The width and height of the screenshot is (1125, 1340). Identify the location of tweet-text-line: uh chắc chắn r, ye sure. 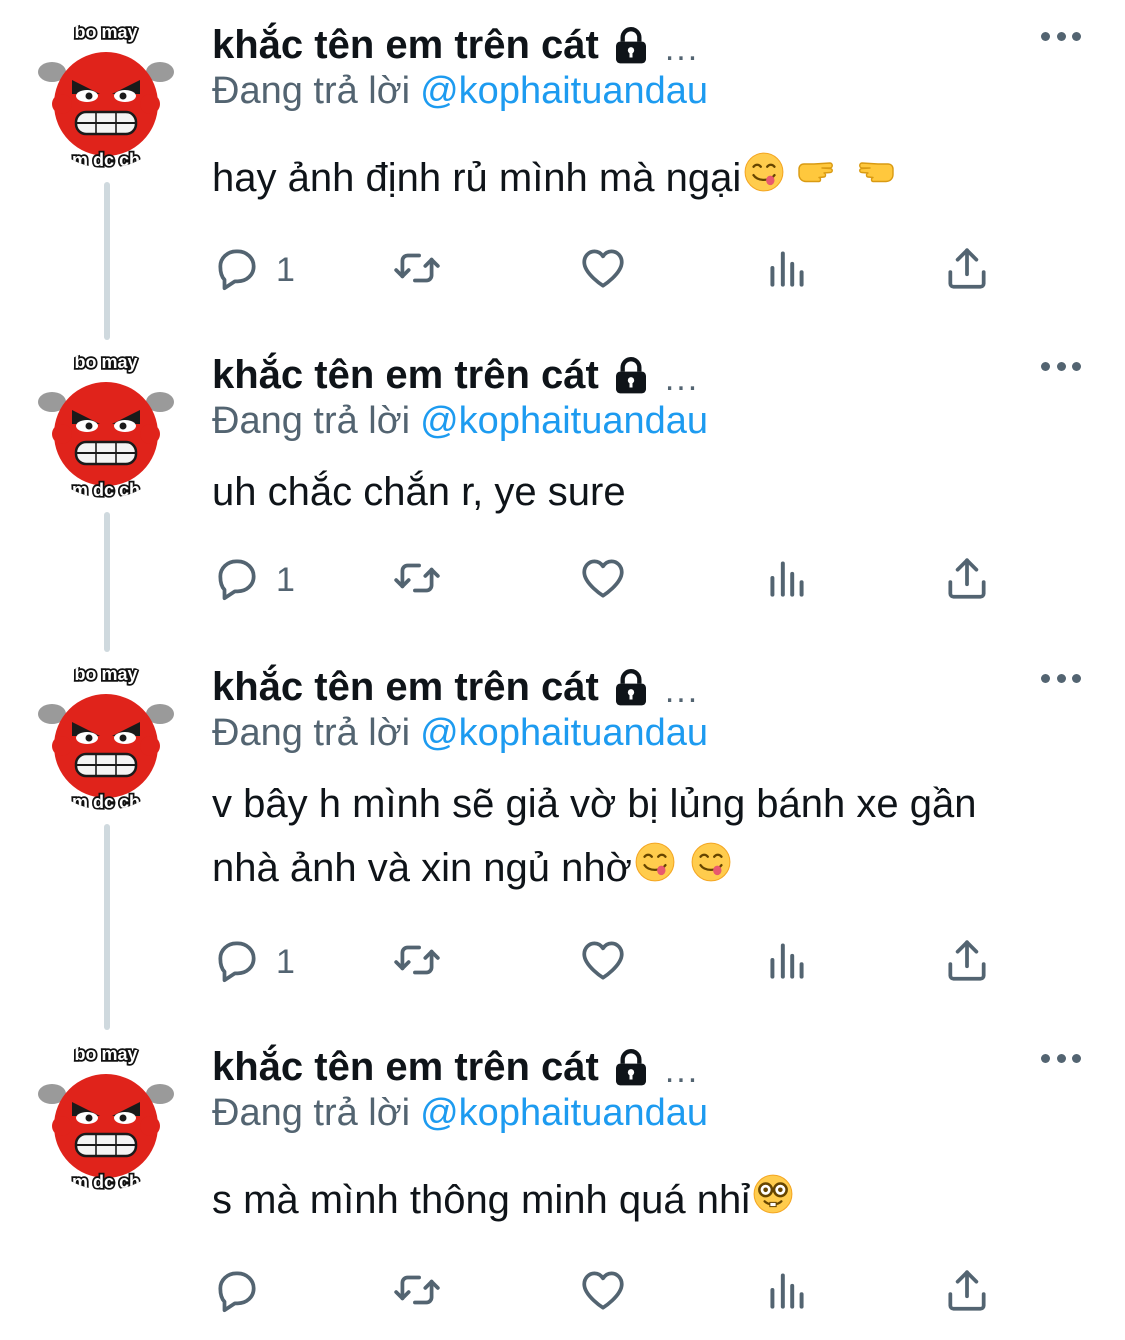
(419, 492).